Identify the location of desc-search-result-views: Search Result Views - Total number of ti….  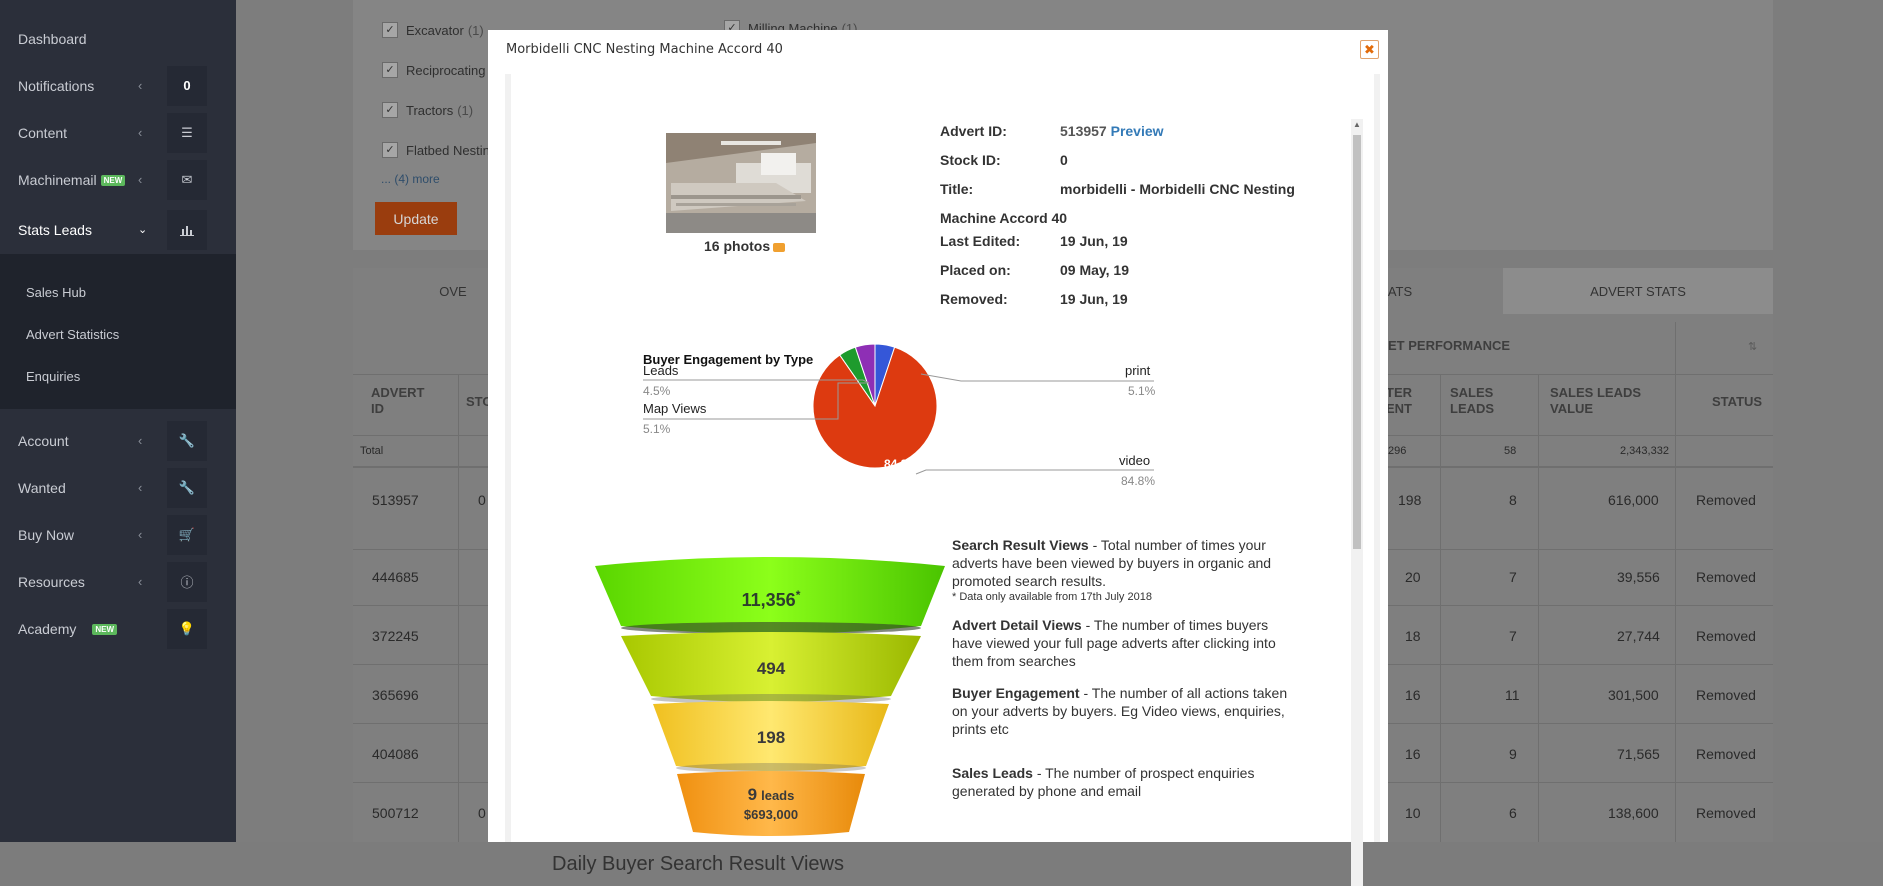
(1122, 563).